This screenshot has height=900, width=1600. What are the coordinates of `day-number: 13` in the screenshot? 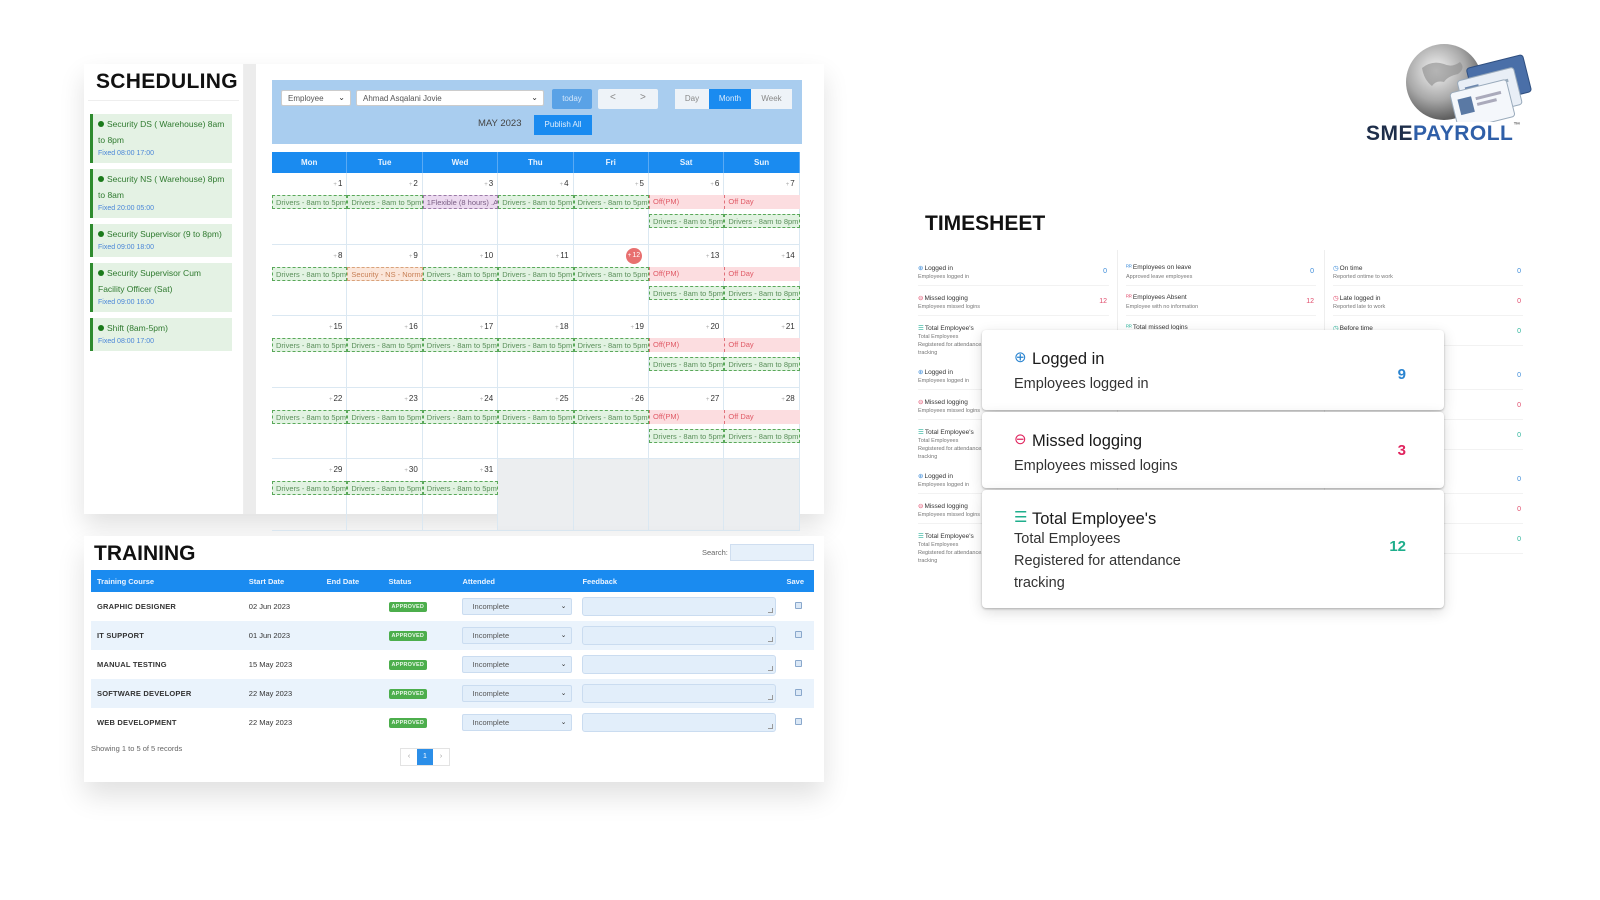 It's located at (712, 255).